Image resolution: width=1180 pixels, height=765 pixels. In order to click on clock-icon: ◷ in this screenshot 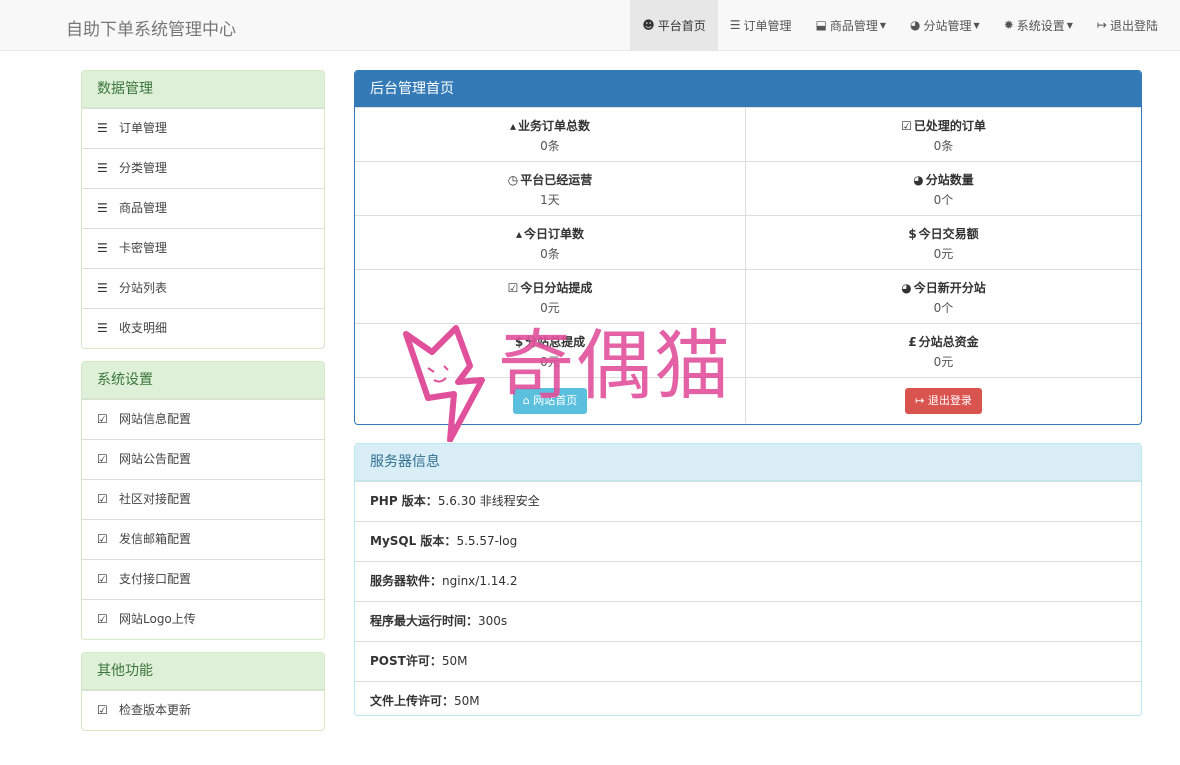, I will do `click(513, 180)`.